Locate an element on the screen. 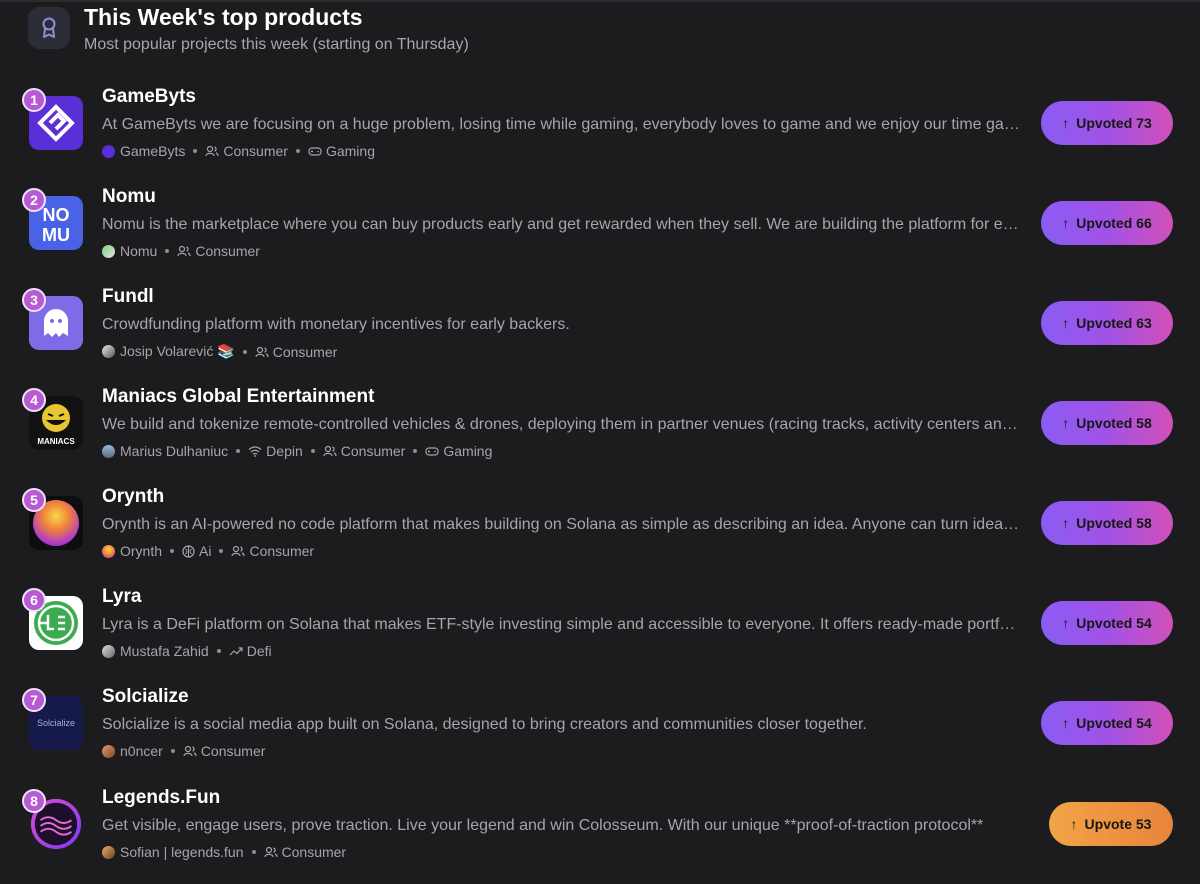 Image resolution: width=1200 pixels, height=884 pixels. product-name: Orynth is located at coordinates (133, 497).